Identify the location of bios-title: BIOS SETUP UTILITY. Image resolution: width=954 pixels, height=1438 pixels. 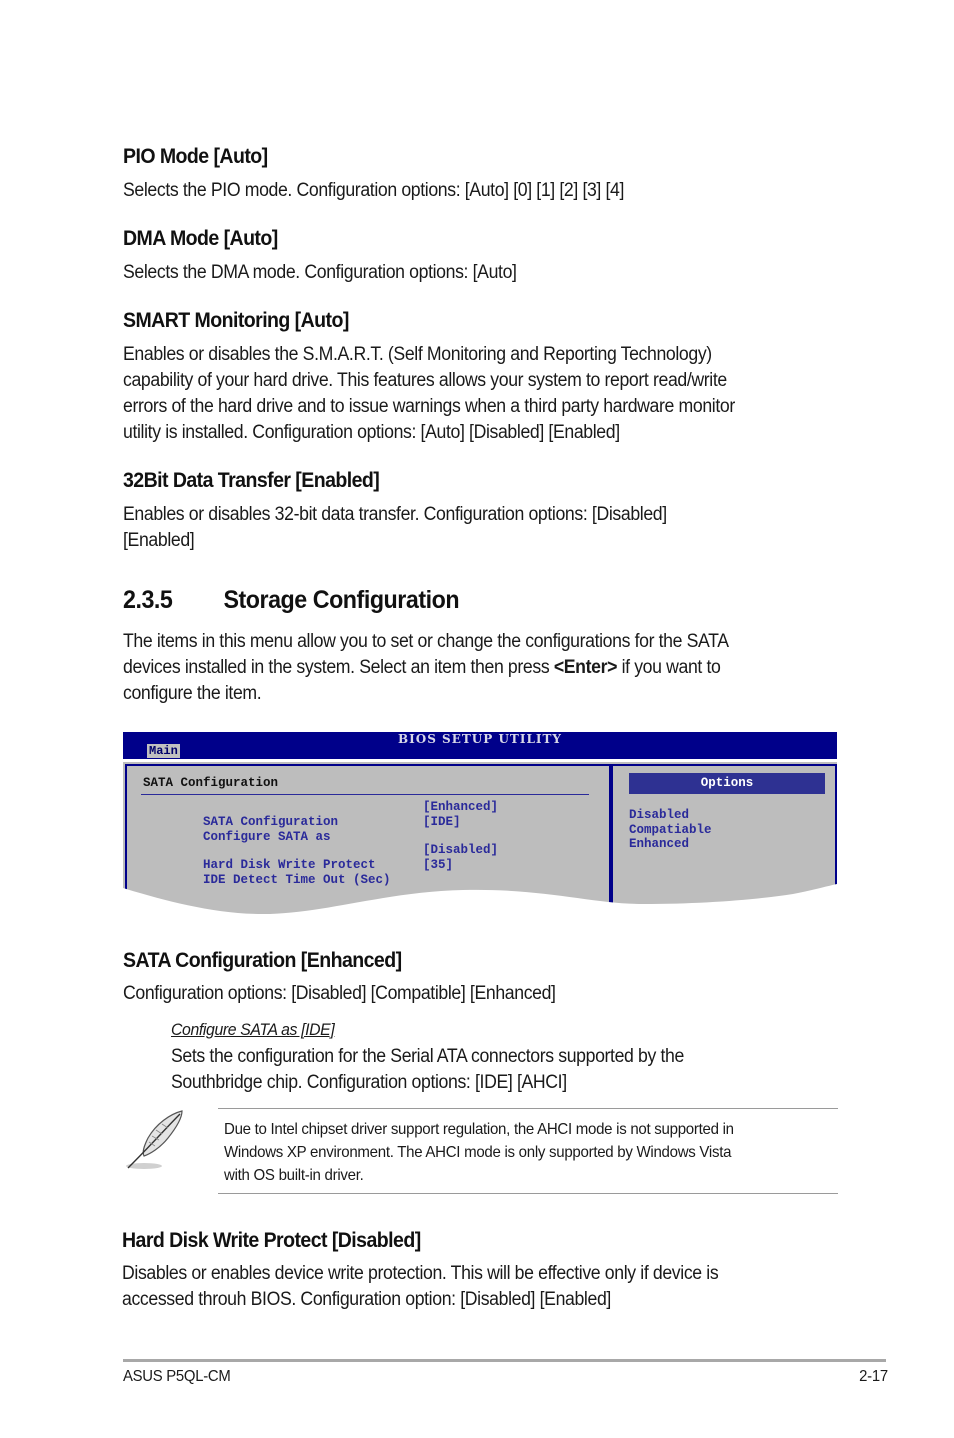
(479, 739).